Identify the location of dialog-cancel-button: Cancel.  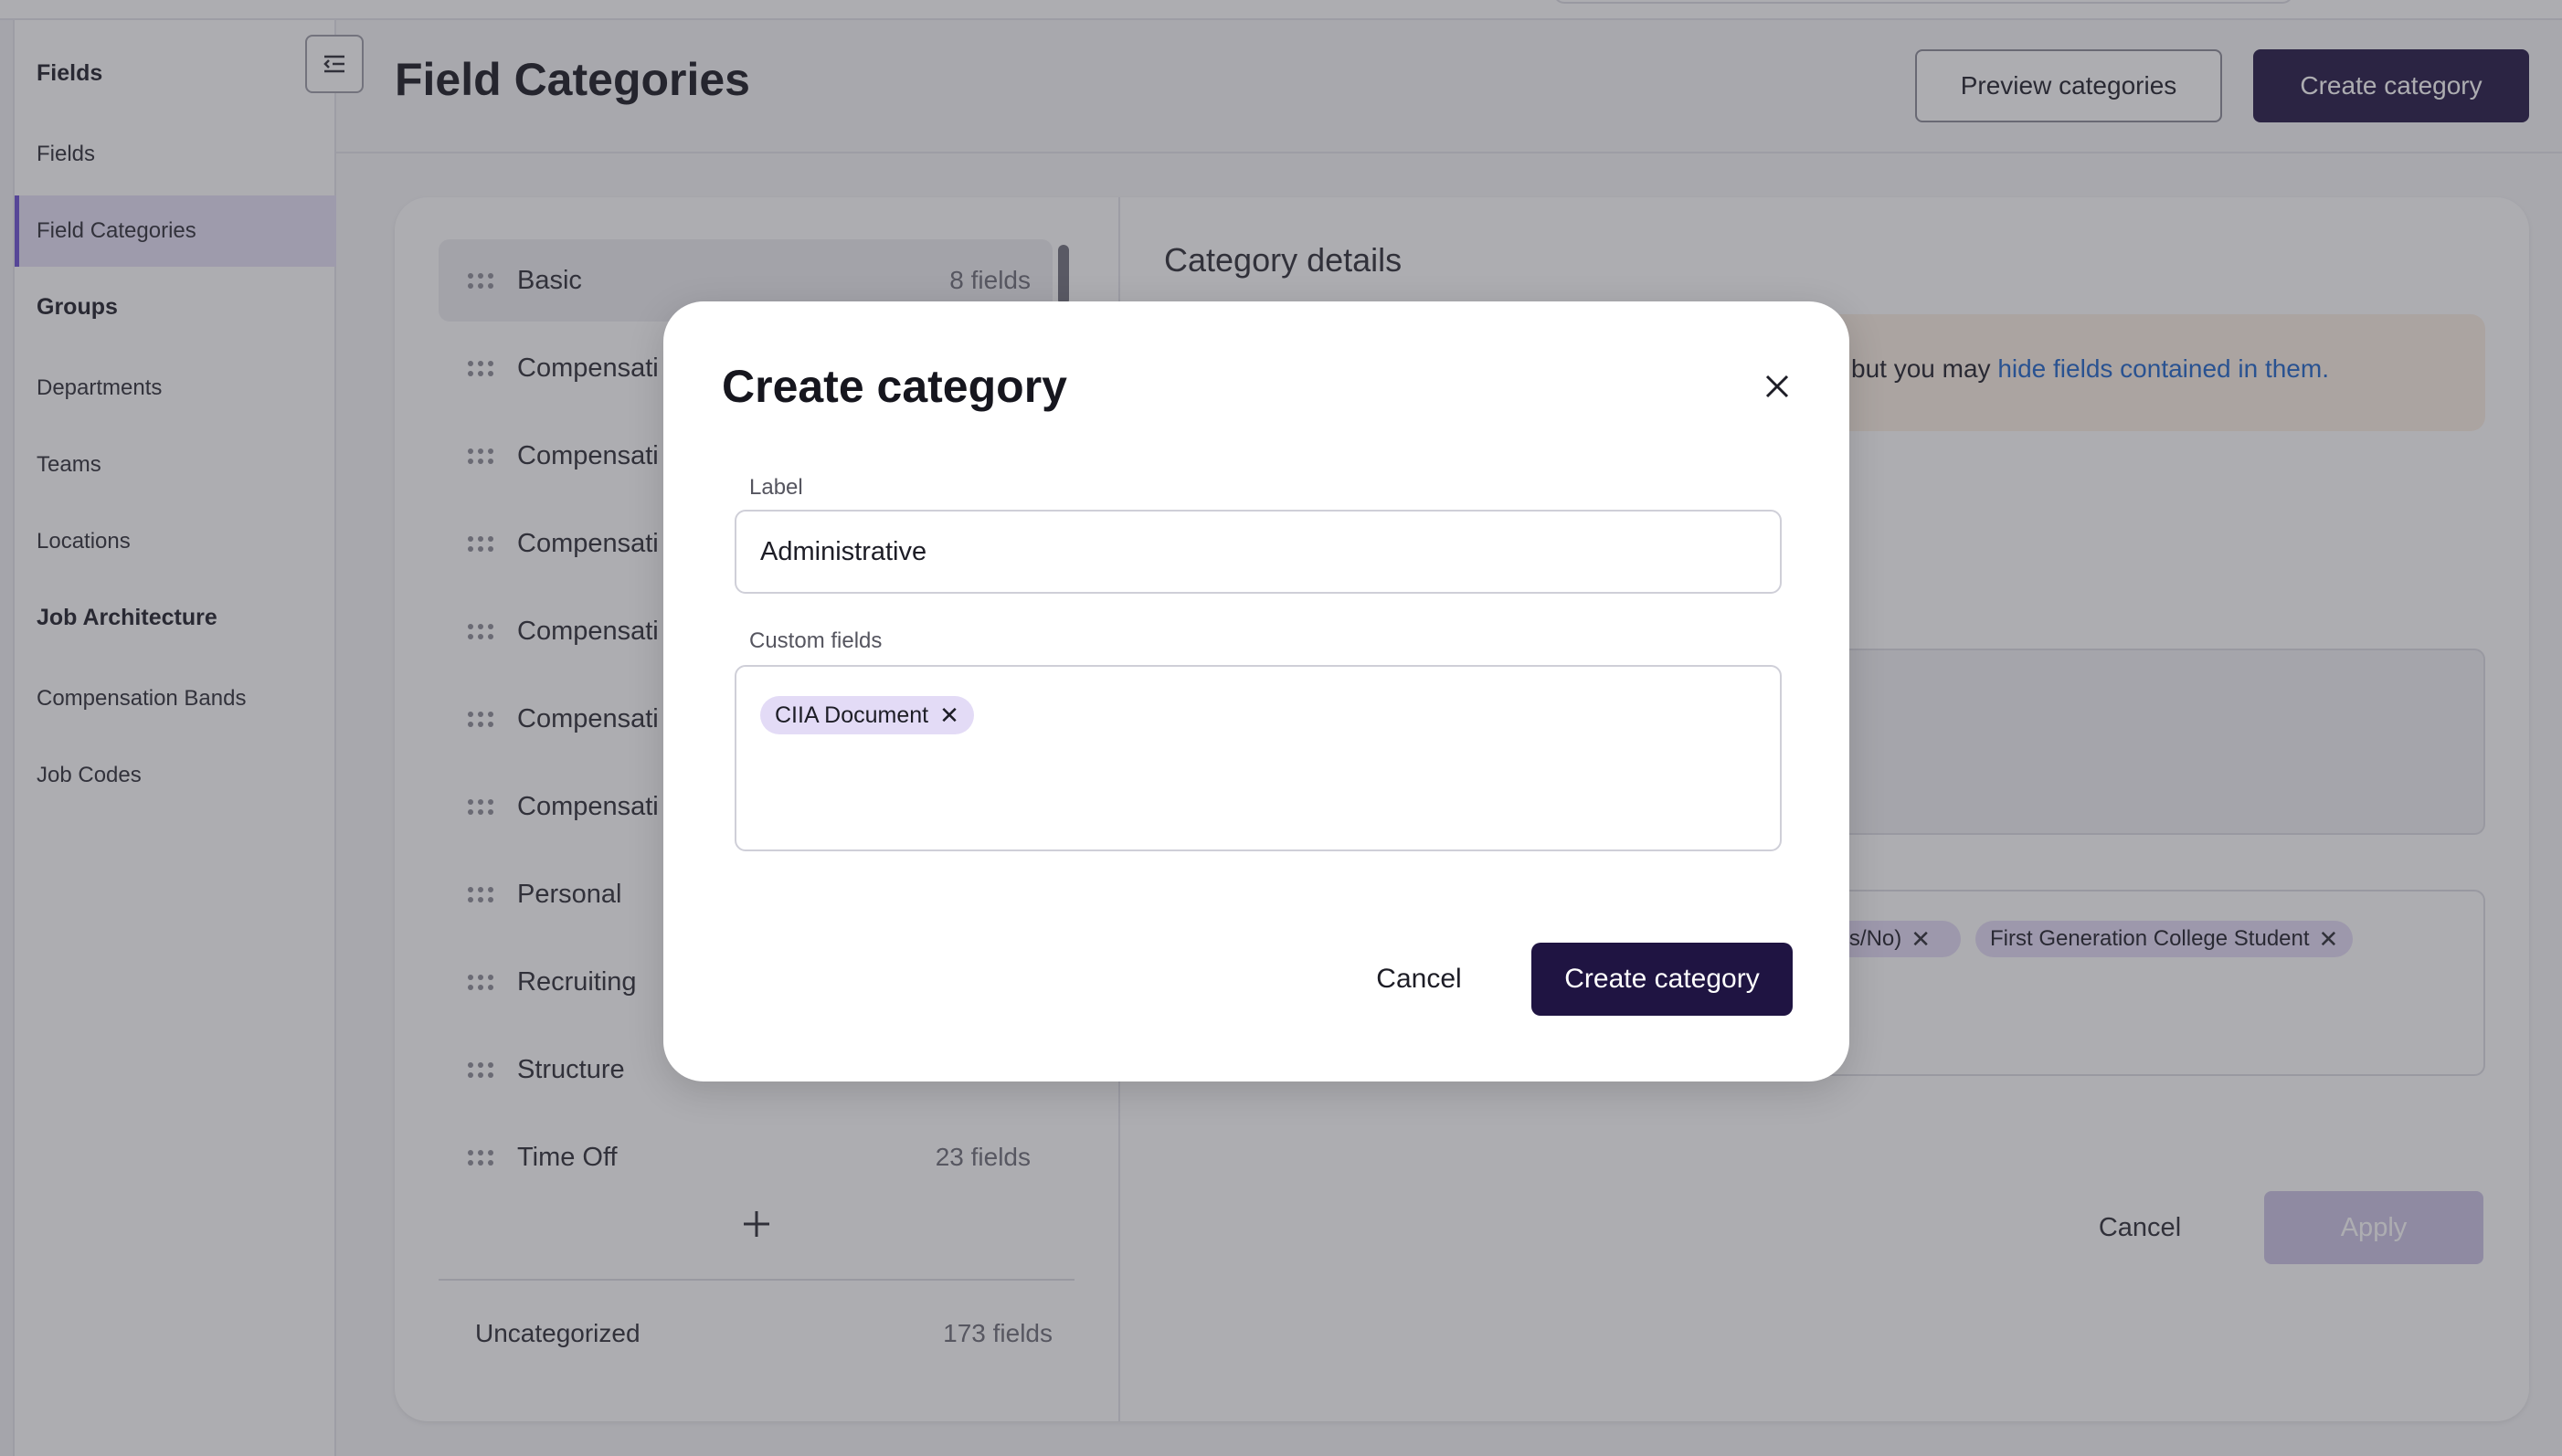
(1419, 980).